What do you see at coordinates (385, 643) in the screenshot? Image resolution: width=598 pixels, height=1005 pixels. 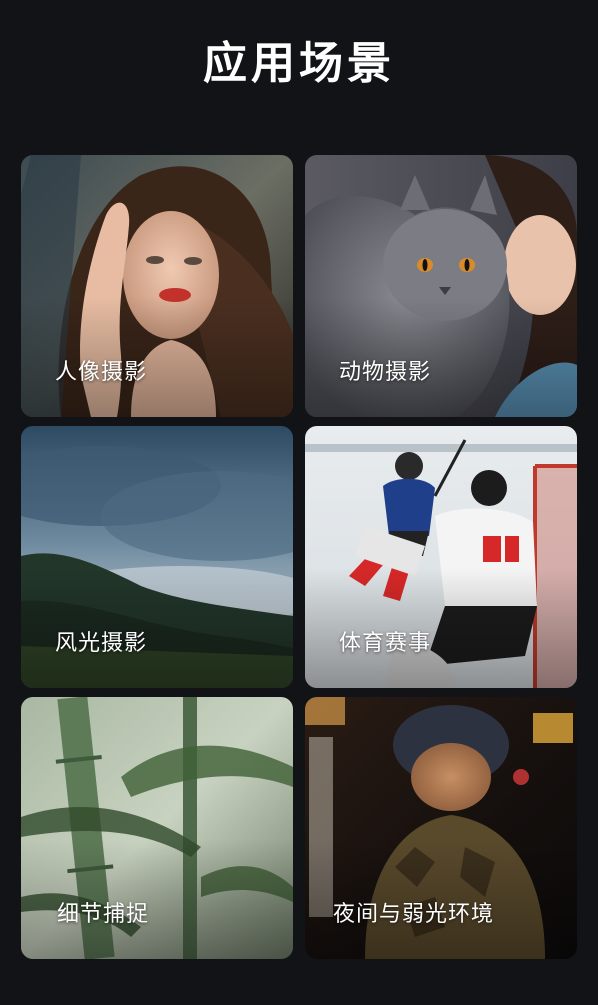 I see `scenario-label: 体育赛事` at bounding box center [385, 643].